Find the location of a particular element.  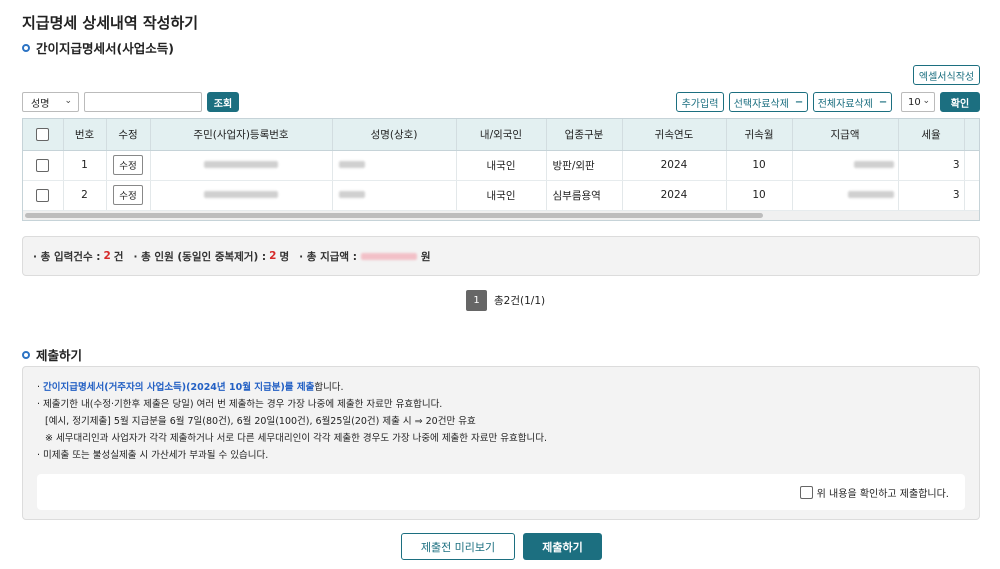

column-header: 수정 is located at coordinates (128, 135).